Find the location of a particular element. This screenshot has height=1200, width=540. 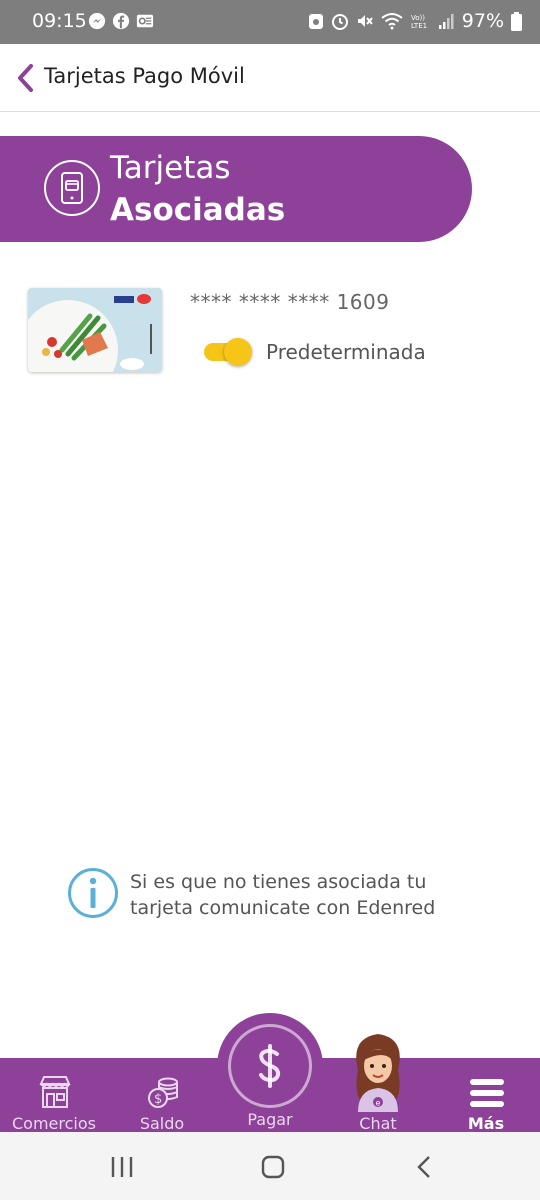

status-bar: 09:15 Vo)) LTE1 97% is located at coordinates (270, 22).